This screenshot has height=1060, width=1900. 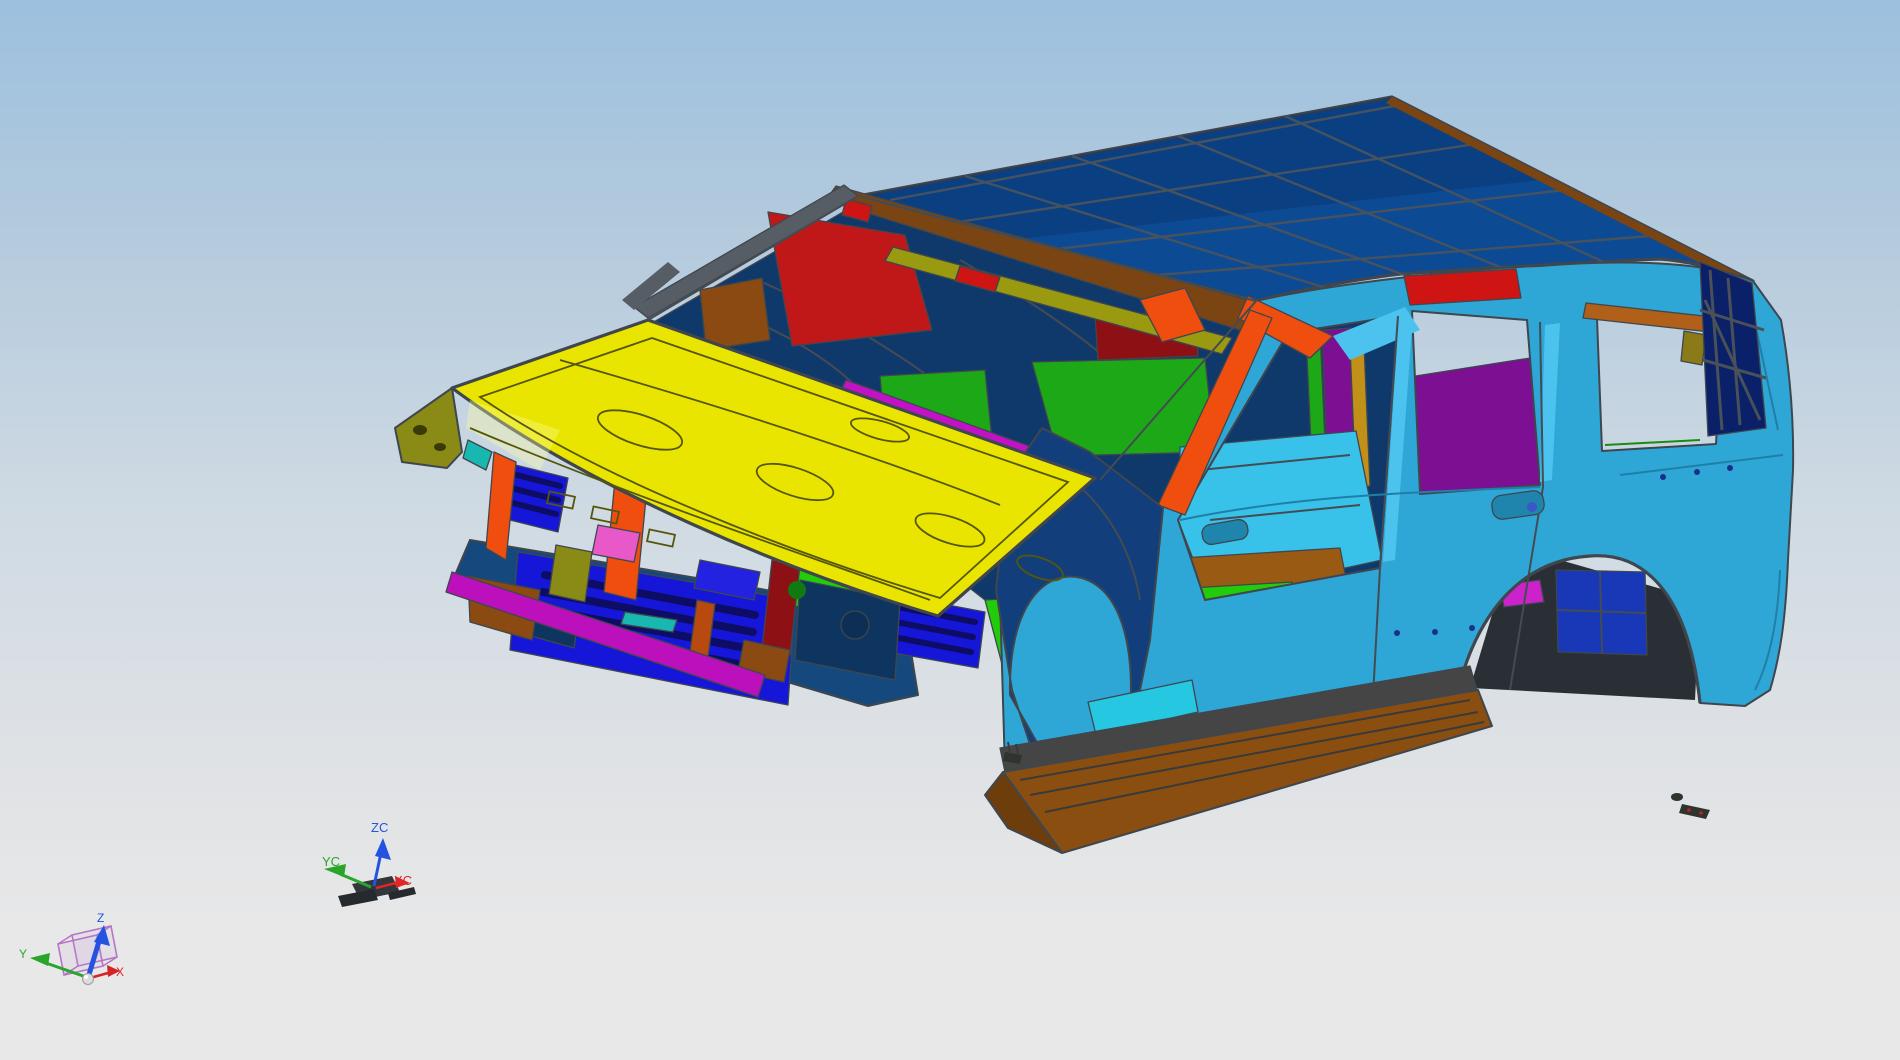 What do you see at coordinates (71, 948) in the screenshot?
I see `view-triad: Z Y X` at bounding box center [71, 948].